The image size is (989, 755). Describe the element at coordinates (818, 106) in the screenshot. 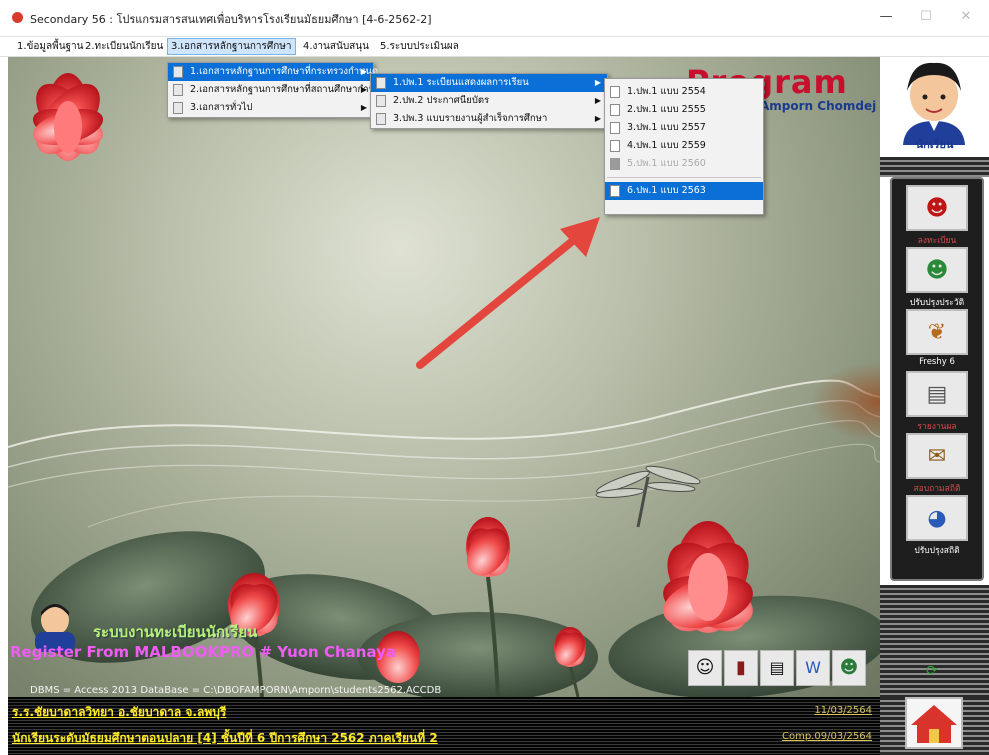

I see `author-name: Amporn Chomdej` at that location.